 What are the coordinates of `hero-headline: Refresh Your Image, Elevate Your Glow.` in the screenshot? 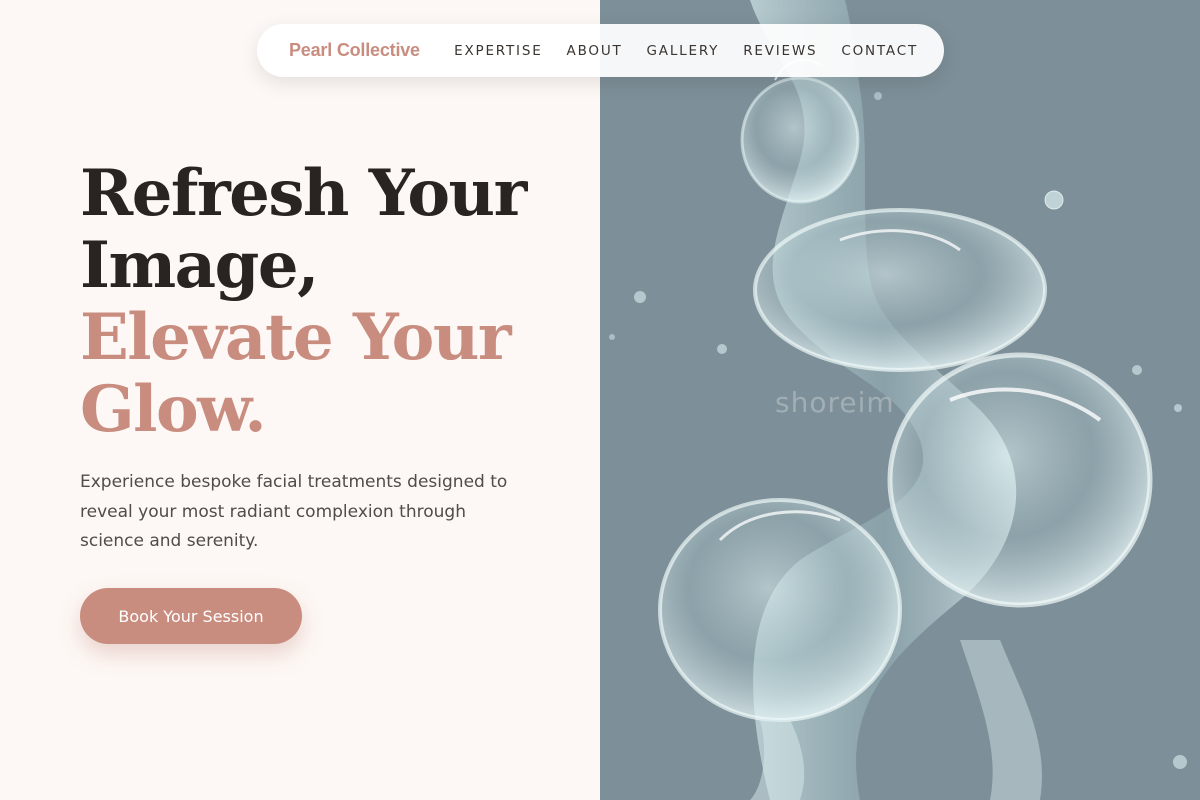 It's located at (320, 302).